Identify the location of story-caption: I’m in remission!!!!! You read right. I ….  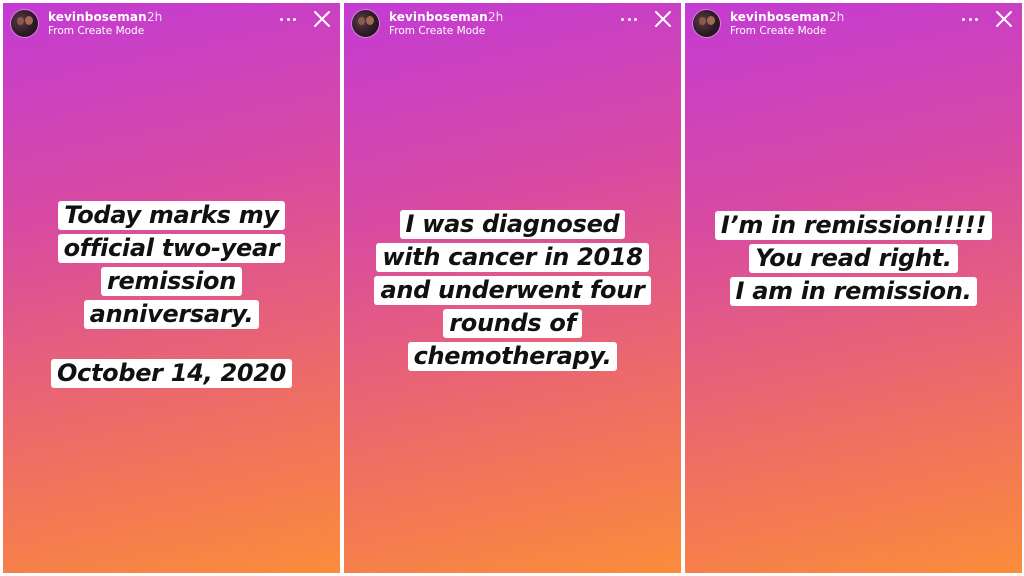
(853, 258).